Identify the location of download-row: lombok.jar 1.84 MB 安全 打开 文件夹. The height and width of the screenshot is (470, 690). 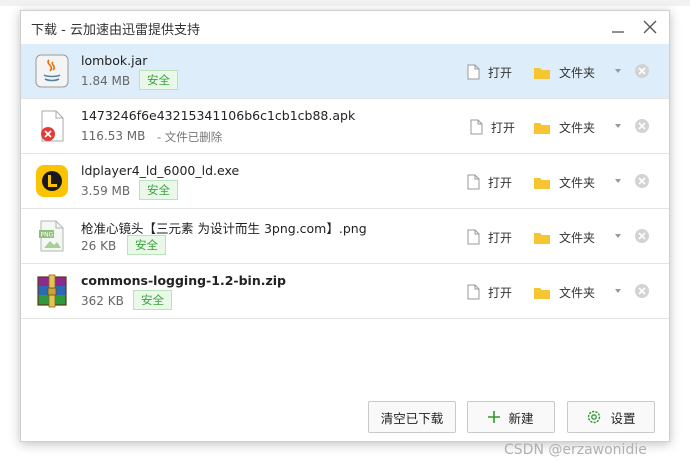
(345, 71).